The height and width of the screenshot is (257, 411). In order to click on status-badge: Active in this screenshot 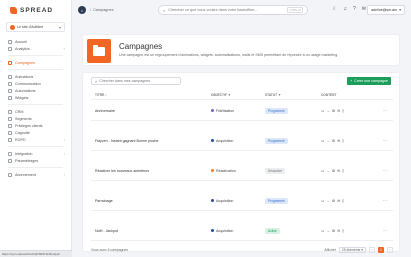, I will do `click(272, 230)`.